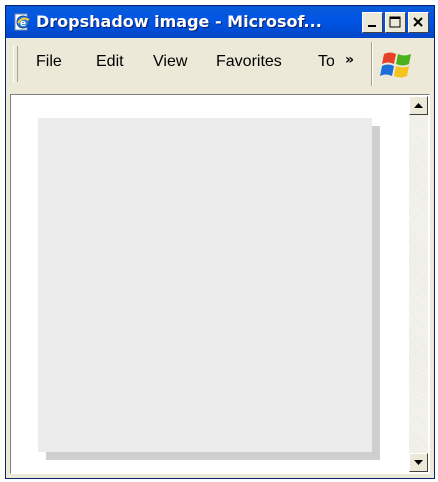 This screenshot has height=482, width=438. I want to click on menu-bar: File Edit View Favorites To », so click(220, 64).